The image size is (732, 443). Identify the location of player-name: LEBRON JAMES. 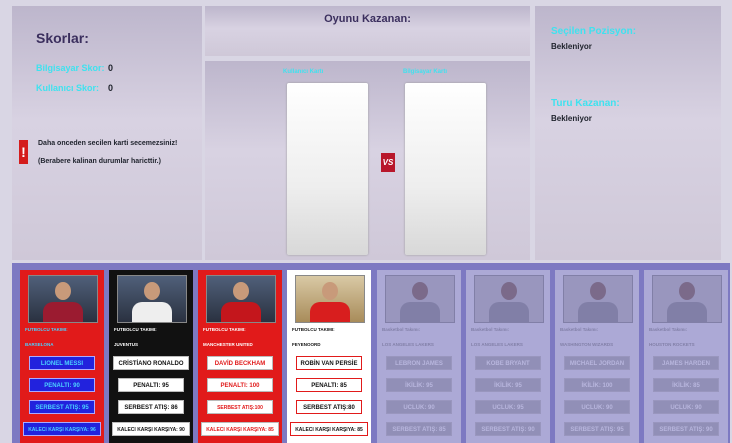
(419, 363).